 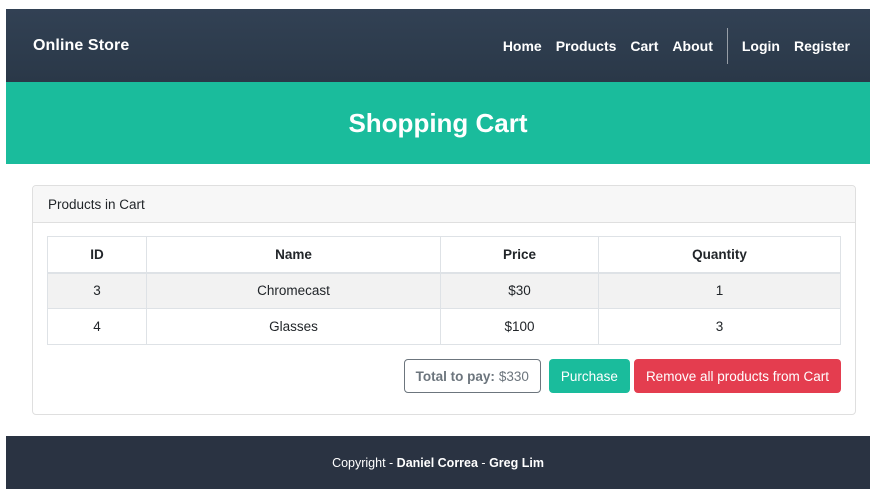 I want to click on nav-divider, so click(x=727, y=45).